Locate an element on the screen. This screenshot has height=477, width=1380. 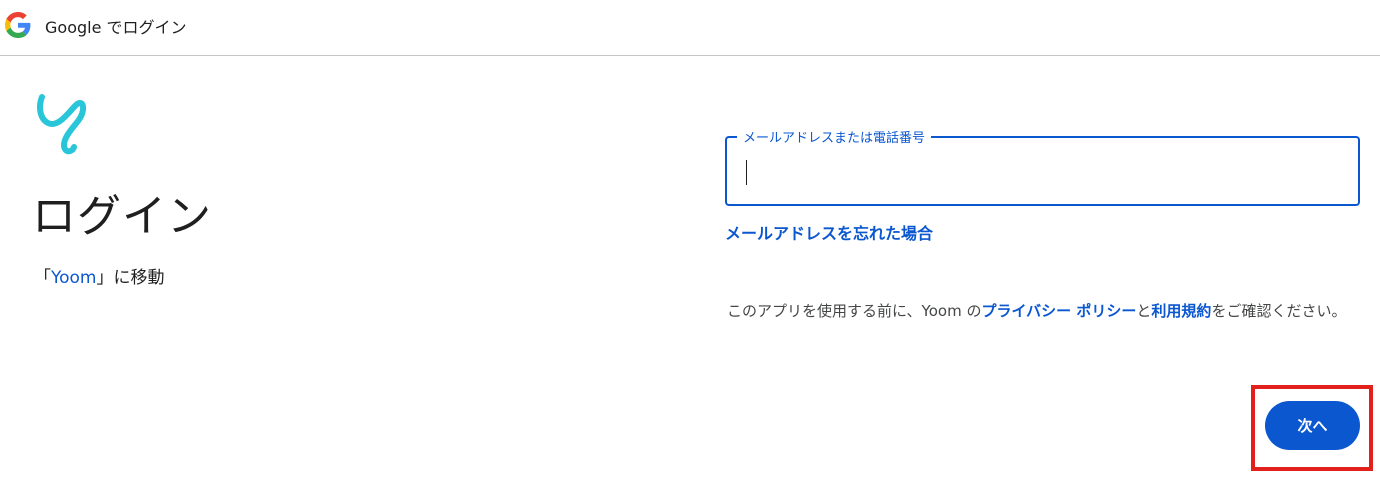
notice-text-middle: と is located at coordinates (1144, 311).